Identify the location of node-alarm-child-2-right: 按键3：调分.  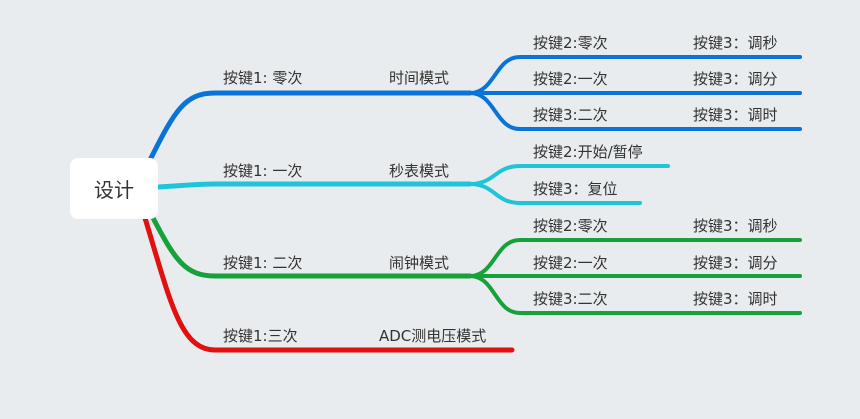
(735, 263).